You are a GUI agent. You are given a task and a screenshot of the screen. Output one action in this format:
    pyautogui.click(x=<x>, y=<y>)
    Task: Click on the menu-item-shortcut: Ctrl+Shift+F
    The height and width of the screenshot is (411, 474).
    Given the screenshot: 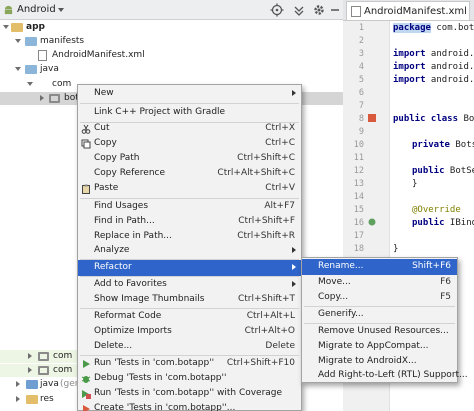 What is the action you would take?
    pyautogui.click(x=266, y=221)
    